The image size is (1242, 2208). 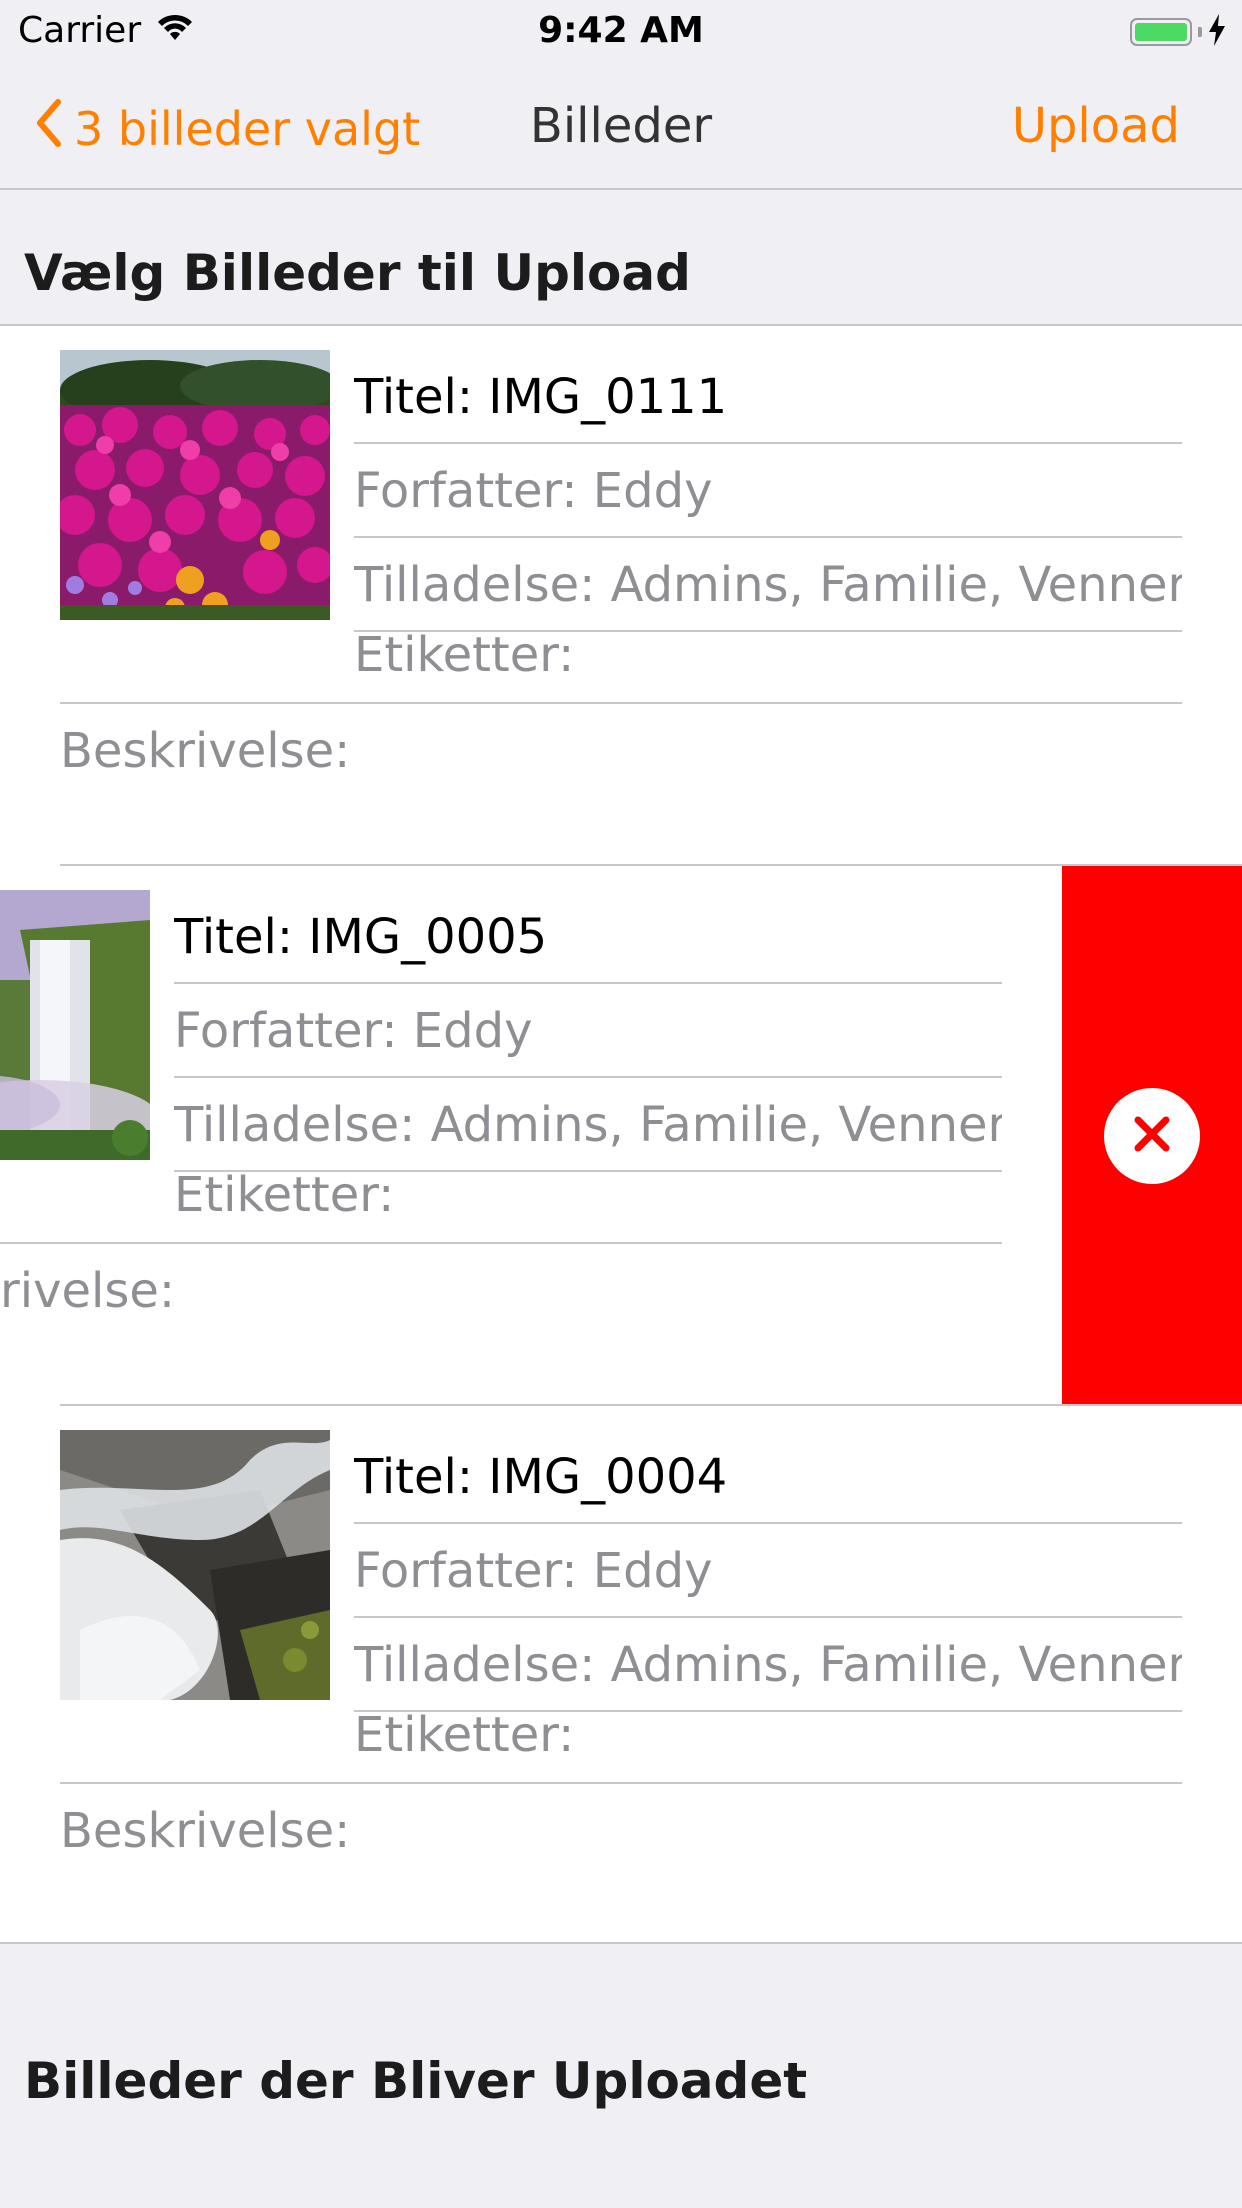 I want to click on title-field: Titel: IMG_0004, so click(x=768, y=1477).